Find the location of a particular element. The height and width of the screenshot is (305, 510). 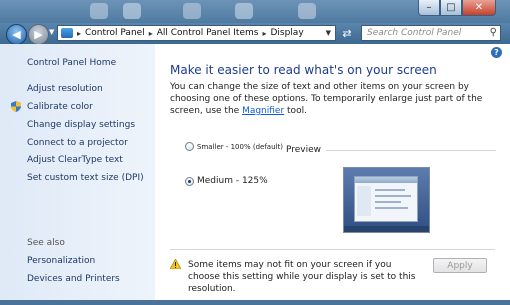

refresh-button: ⇄ is located at coordinates (347, 33).